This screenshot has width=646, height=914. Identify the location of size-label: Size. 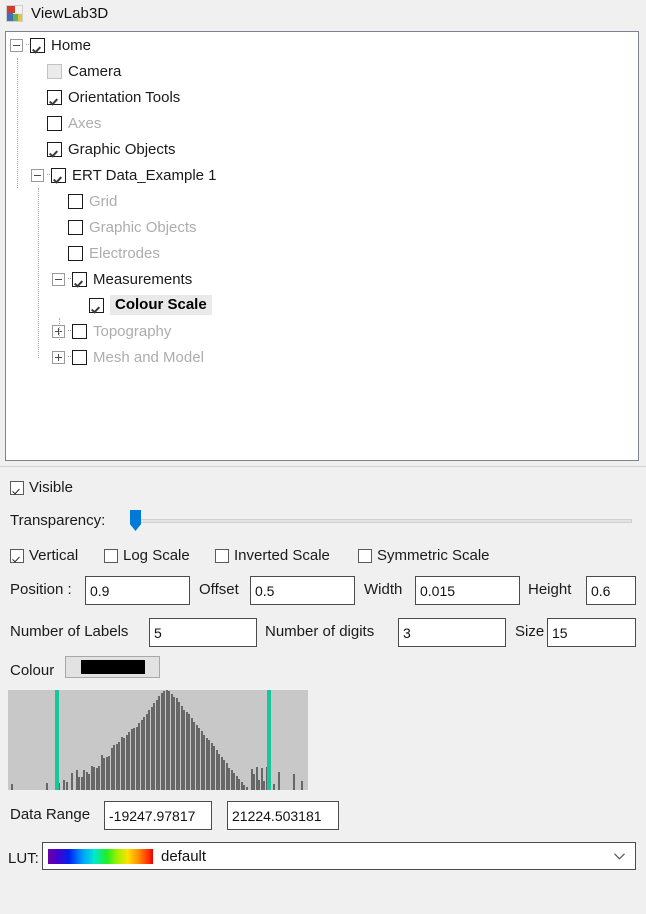
(530, 631).